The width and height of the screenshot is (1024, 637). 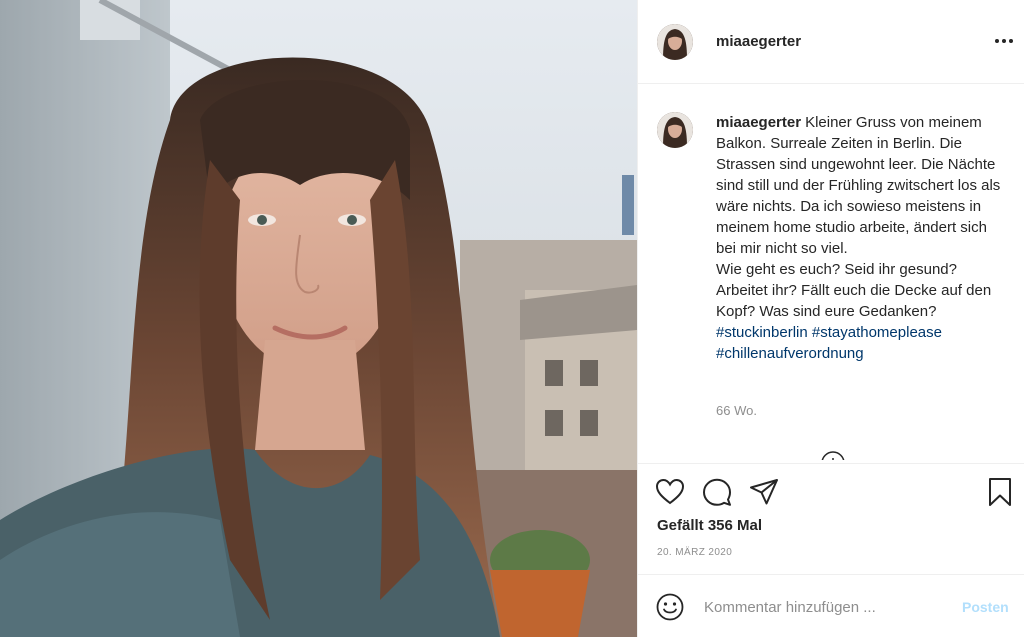 I want to click on bookmark-icon, so click(x=1000, y=492).